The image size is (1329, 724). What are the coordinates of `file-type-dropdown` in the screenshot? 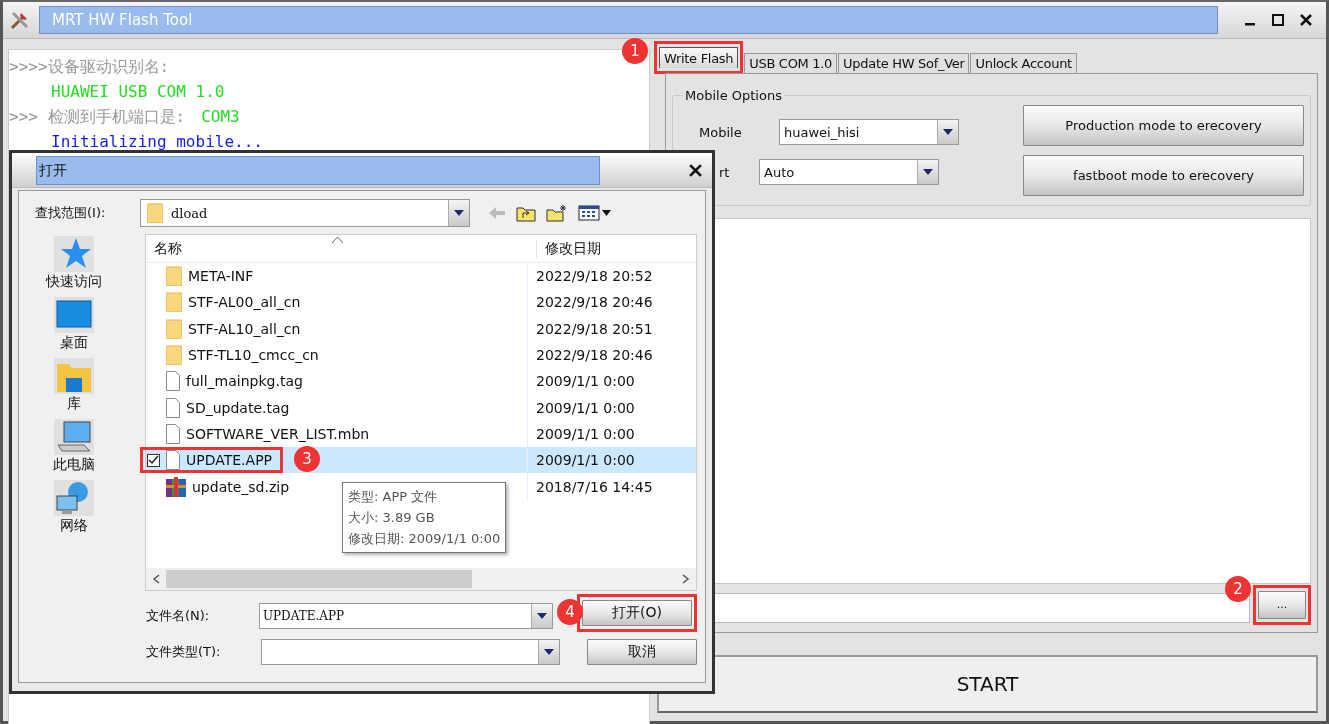 It's located at (410, 652).